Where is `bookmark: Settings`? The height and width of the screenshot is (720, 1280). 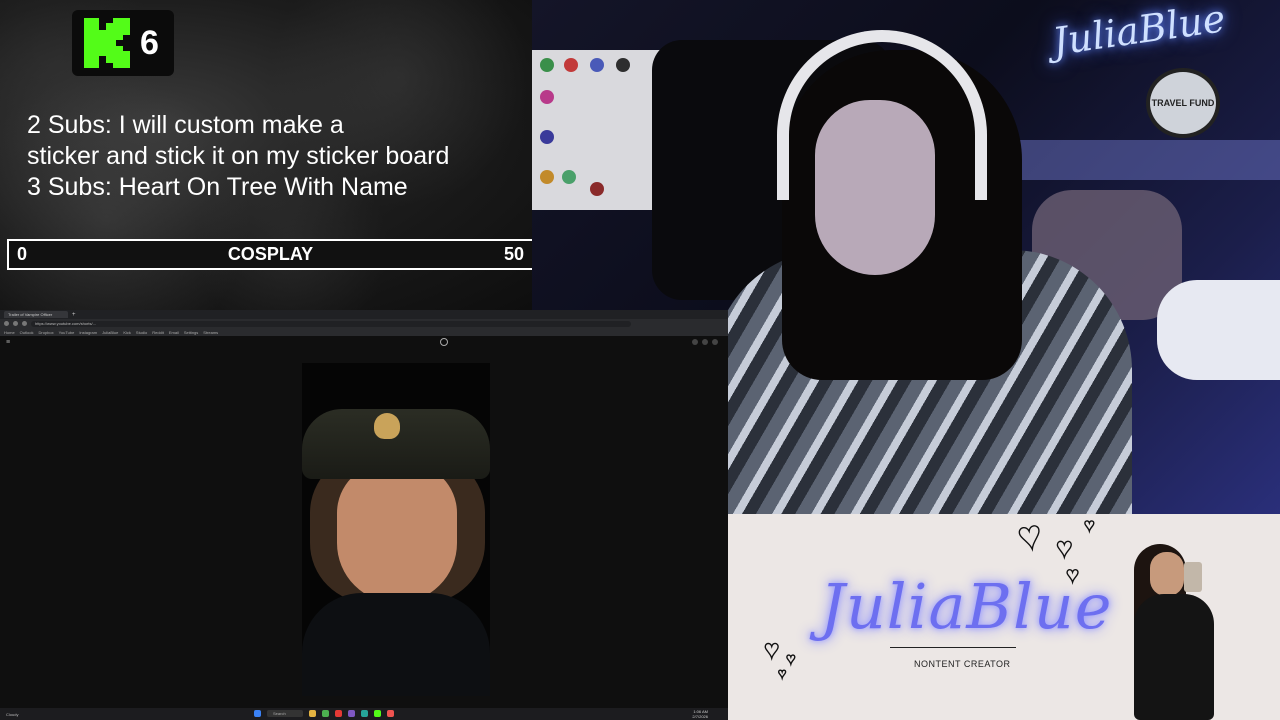
bookmark: Settings is located at coordinates (191, 332).